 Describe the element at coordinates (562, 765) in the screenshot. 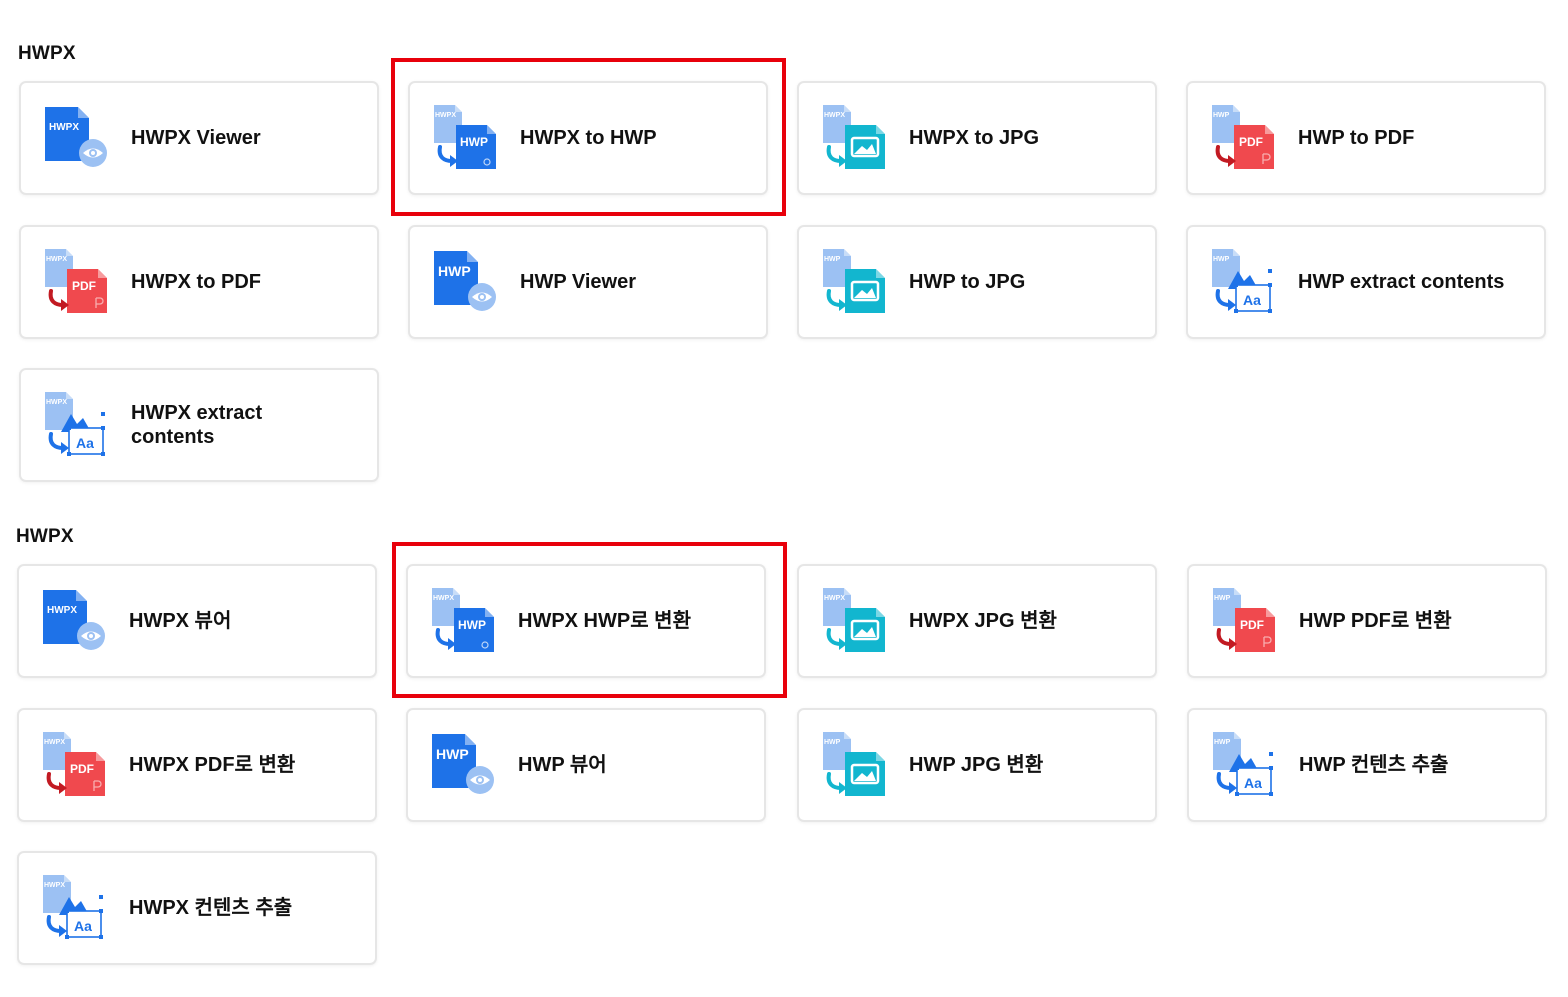

I see `card-label: HWP 뷰어` at that location.